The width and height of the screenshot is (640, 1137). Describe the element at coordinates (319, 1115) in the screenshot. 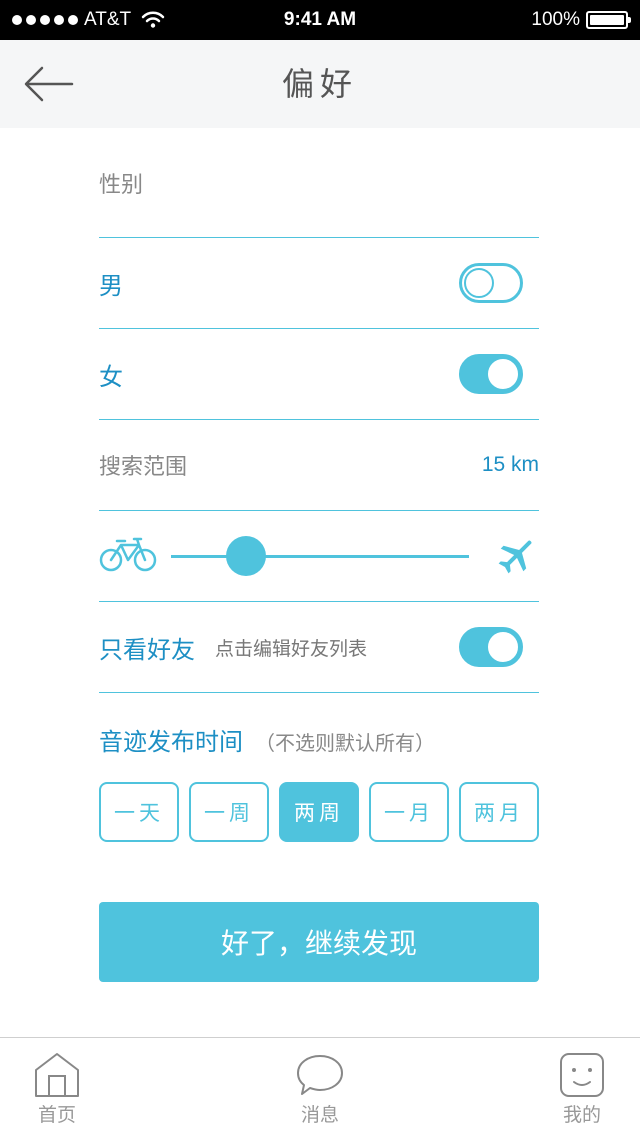

I see `tab-messages-label: 消息` at that location.